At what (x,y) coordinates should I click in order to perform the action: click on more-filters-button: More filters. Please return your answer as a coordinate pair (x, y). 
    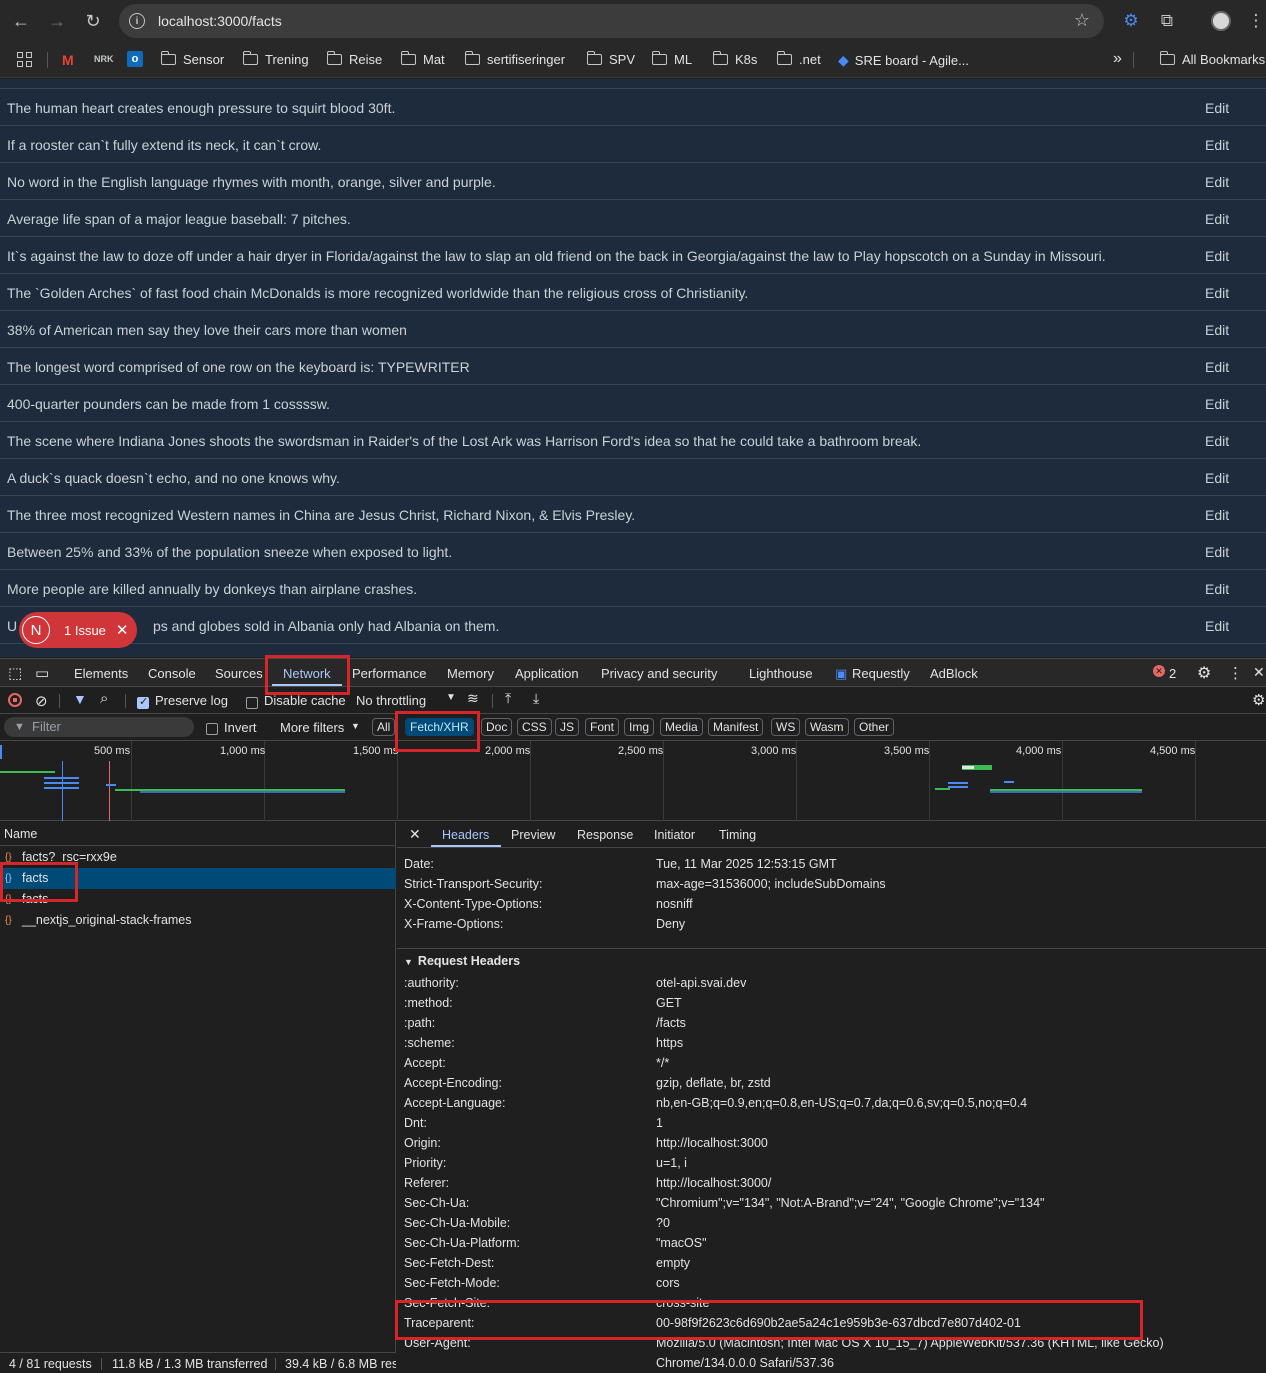
    Looking at the image, I should click on (312, 727).